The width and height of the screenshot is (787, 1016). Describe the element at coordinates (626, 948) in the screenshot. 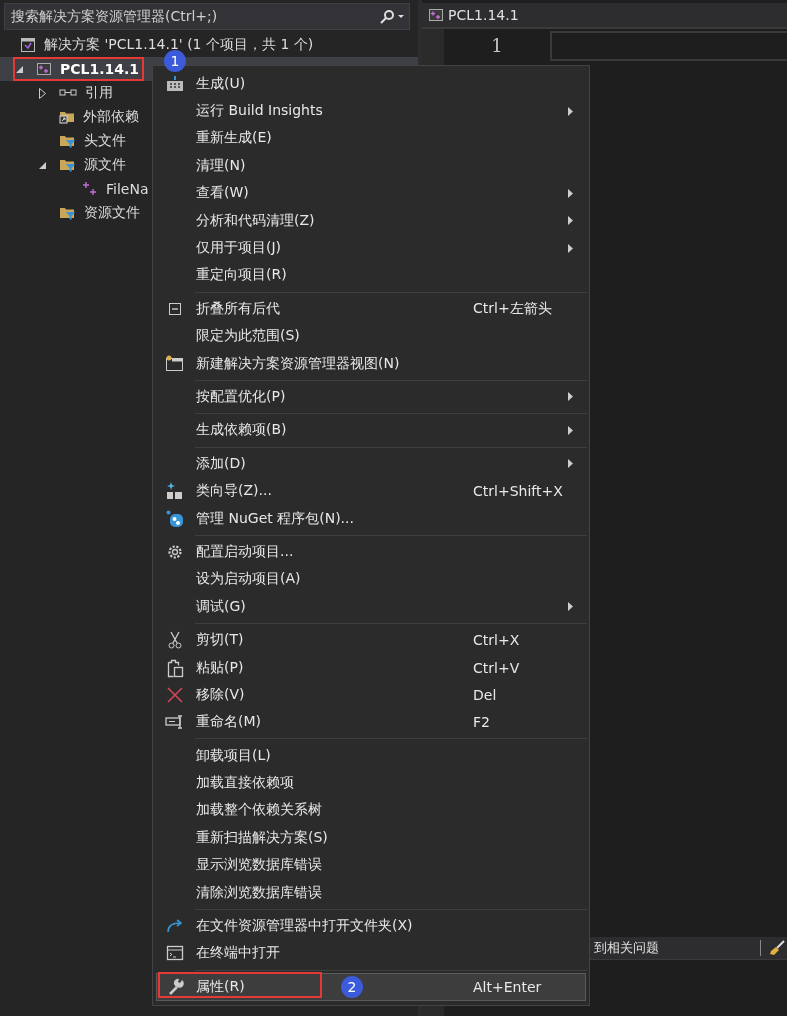

I see `toolbar-text: 到相关问题` at that location.